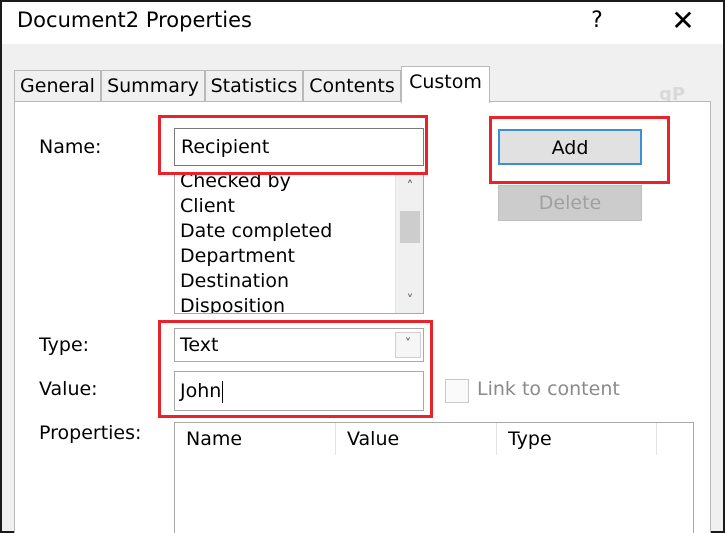  I want to click on tab-general: General, so click(57, 86).